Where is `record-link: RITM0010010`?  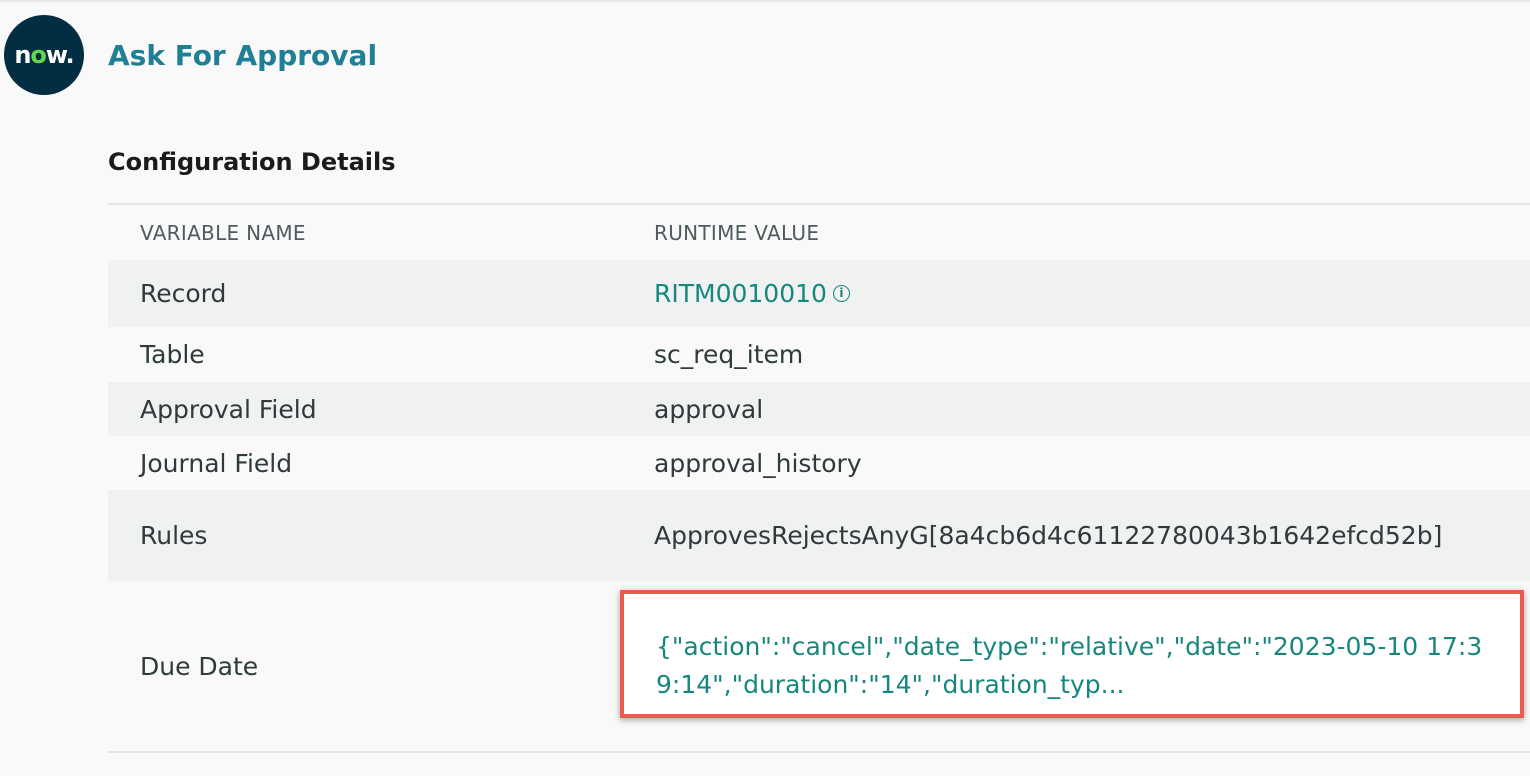
record-link: RITM0010010 is located at coordinates (740, 293).